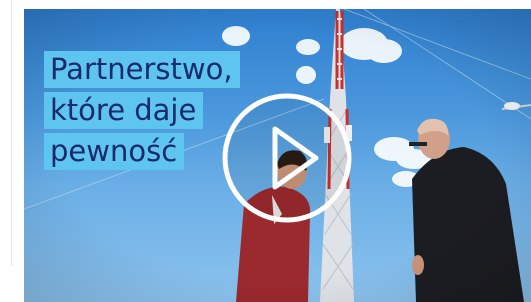  Describe the element at coordinates (114, 151) in the screenshot. I see `headline-line-3: pewność` at that location.